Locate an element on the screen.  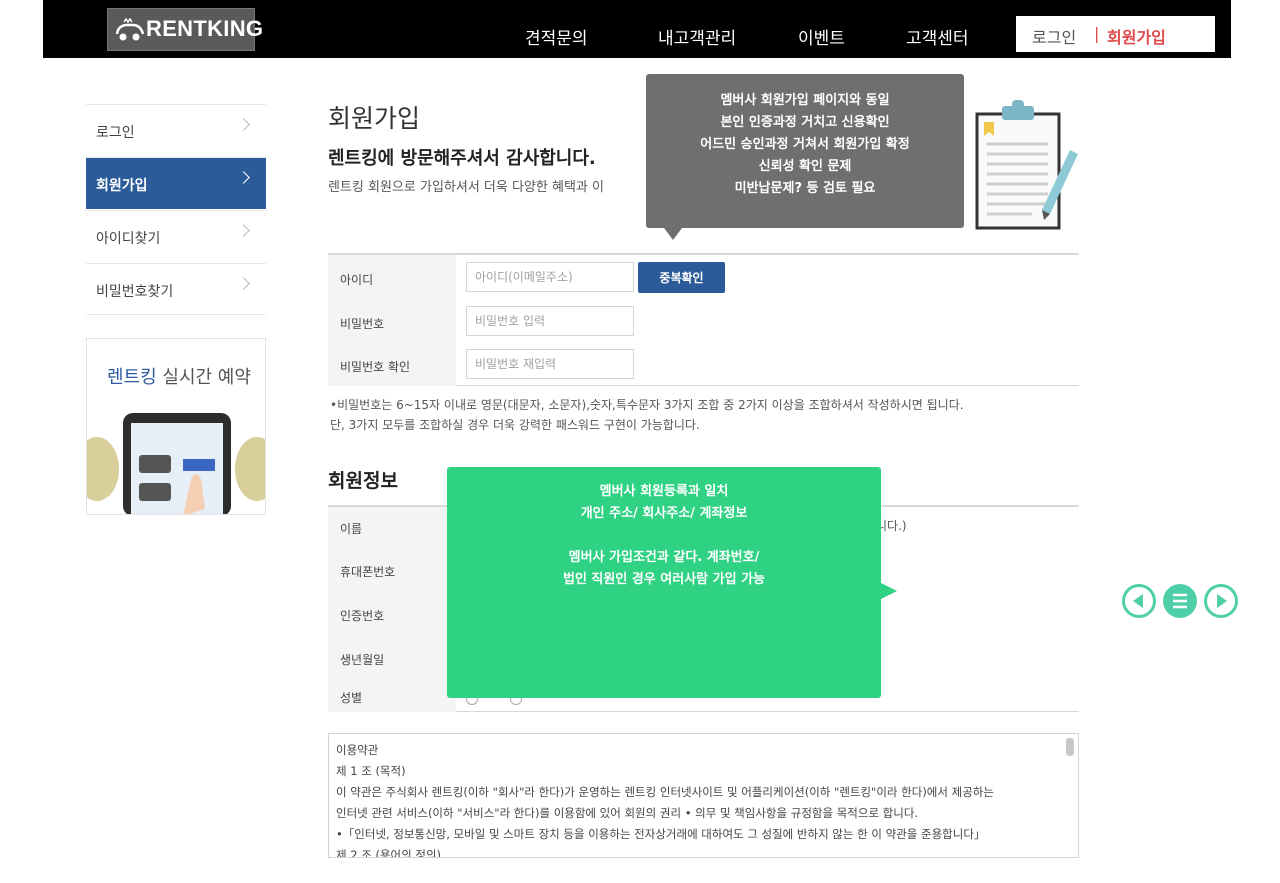
callout-line is located at coordinates (664, 536).